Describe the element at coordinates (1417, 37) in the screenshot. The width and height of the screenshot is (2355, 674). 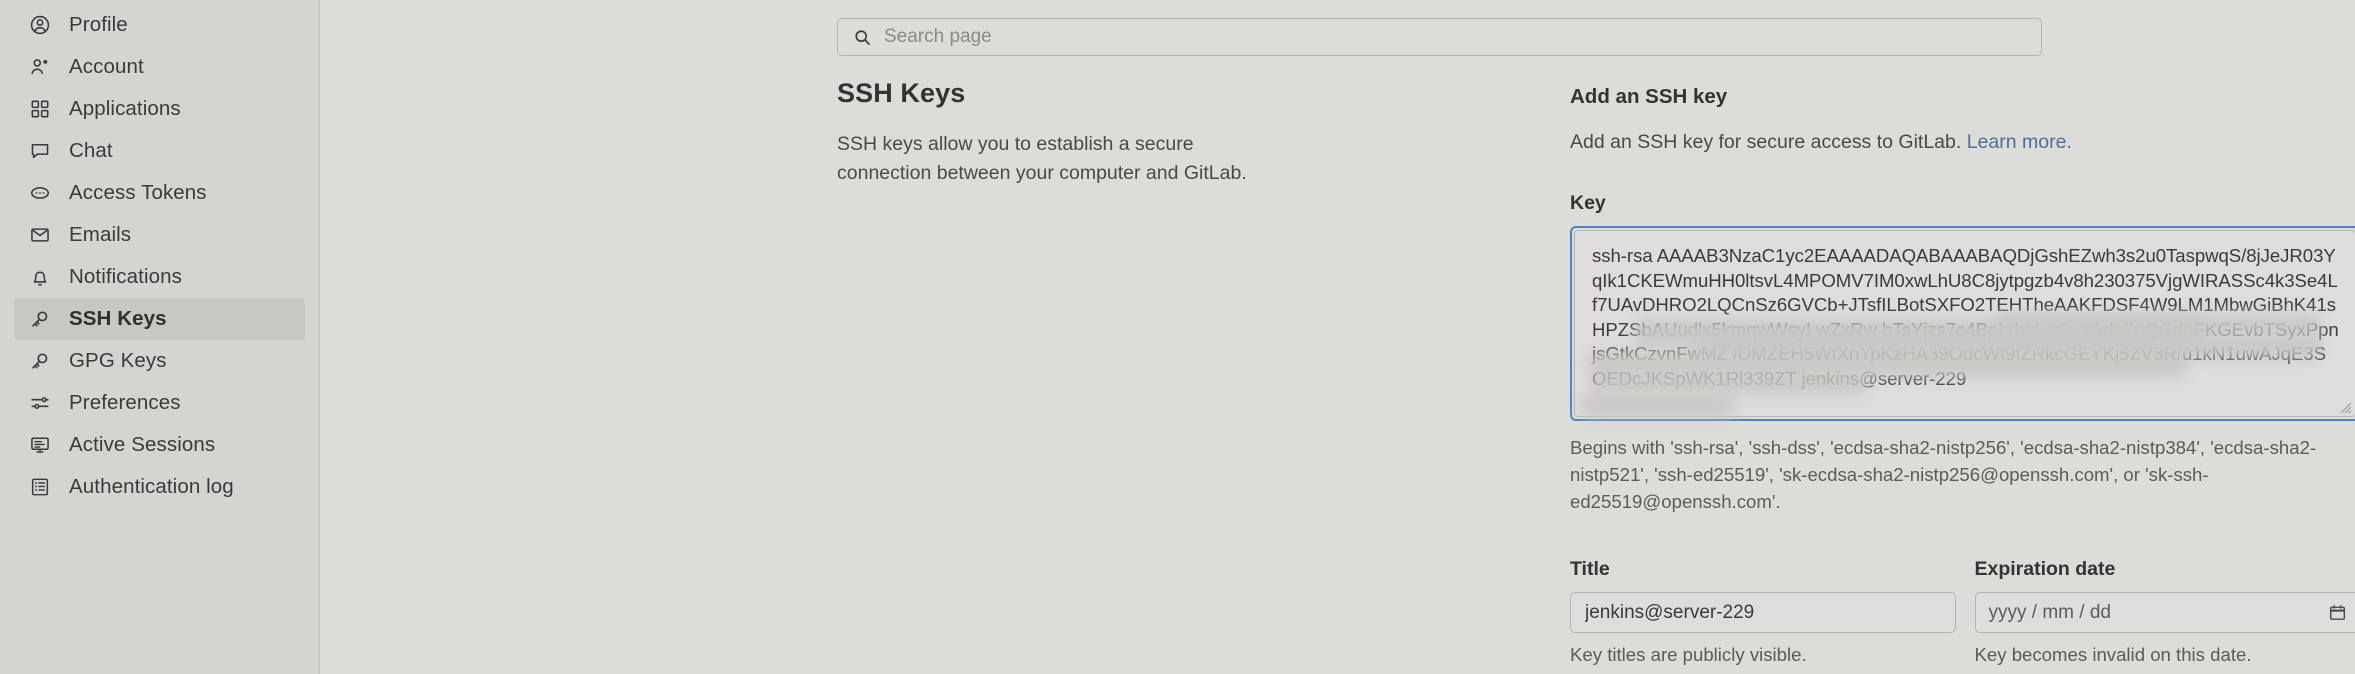
I see `search-input` at that location.